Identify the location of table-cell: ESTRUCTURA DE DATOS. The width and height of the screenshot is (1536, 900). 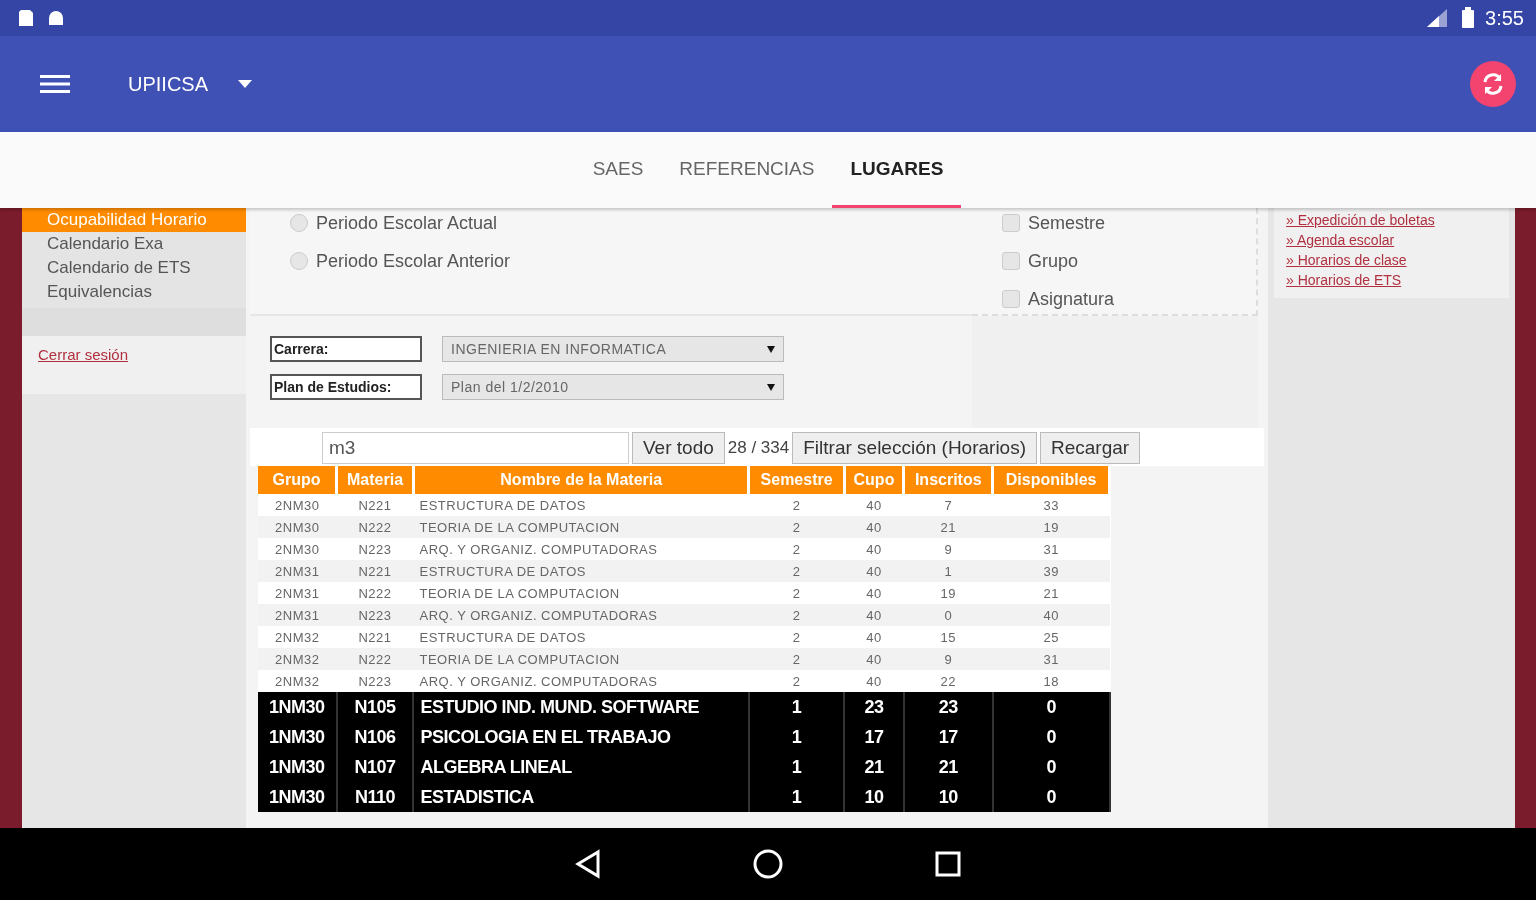
(581, 571).